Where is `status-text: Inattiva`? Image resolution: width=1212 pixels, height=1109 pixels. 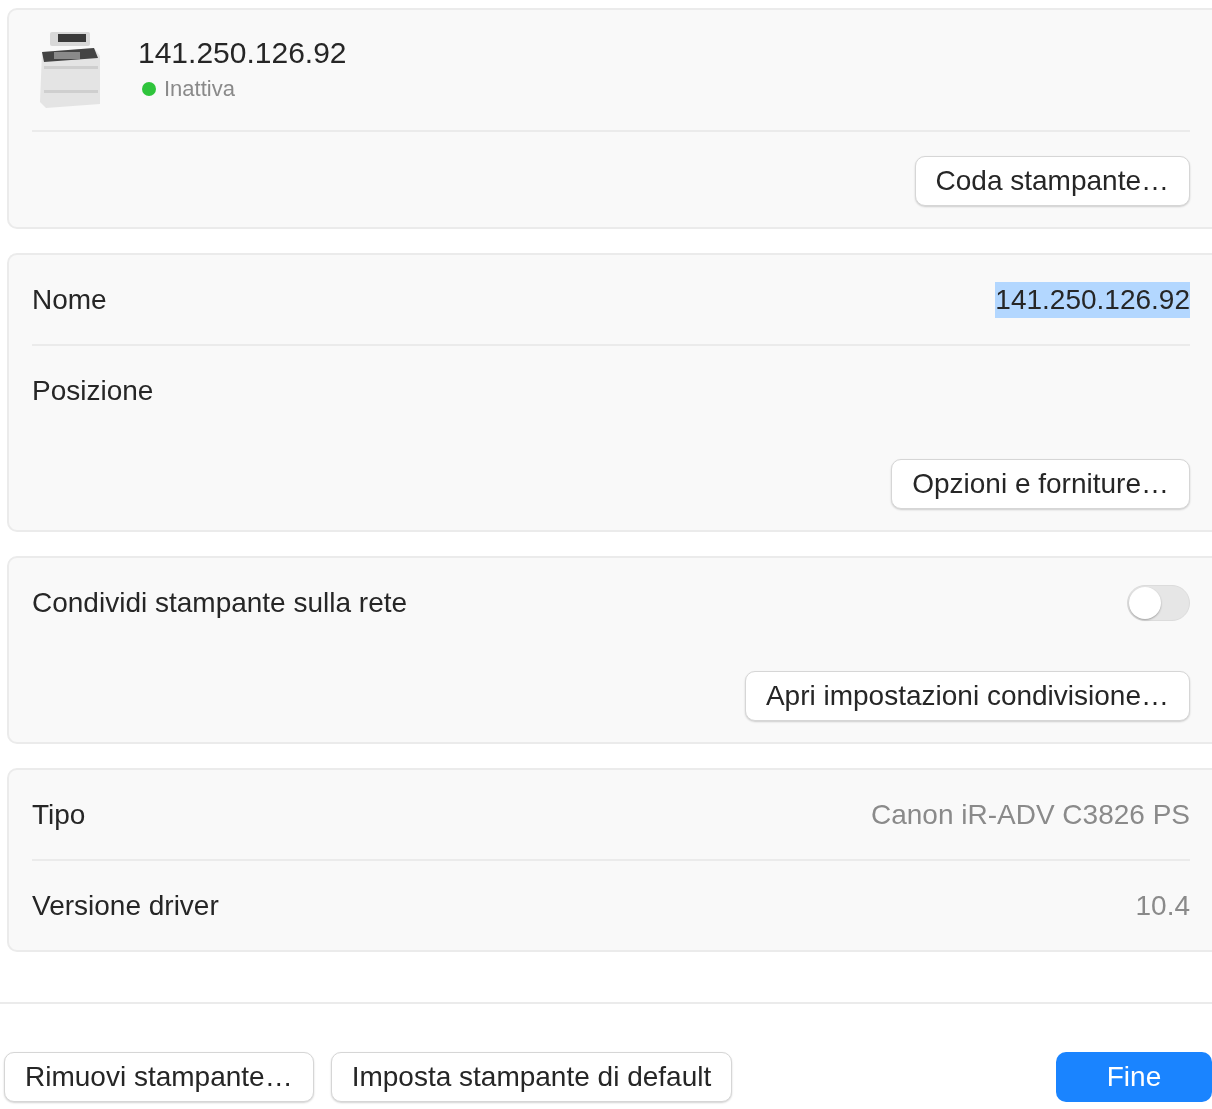
status-text: Inattiva is located at coordinates (199, 89).